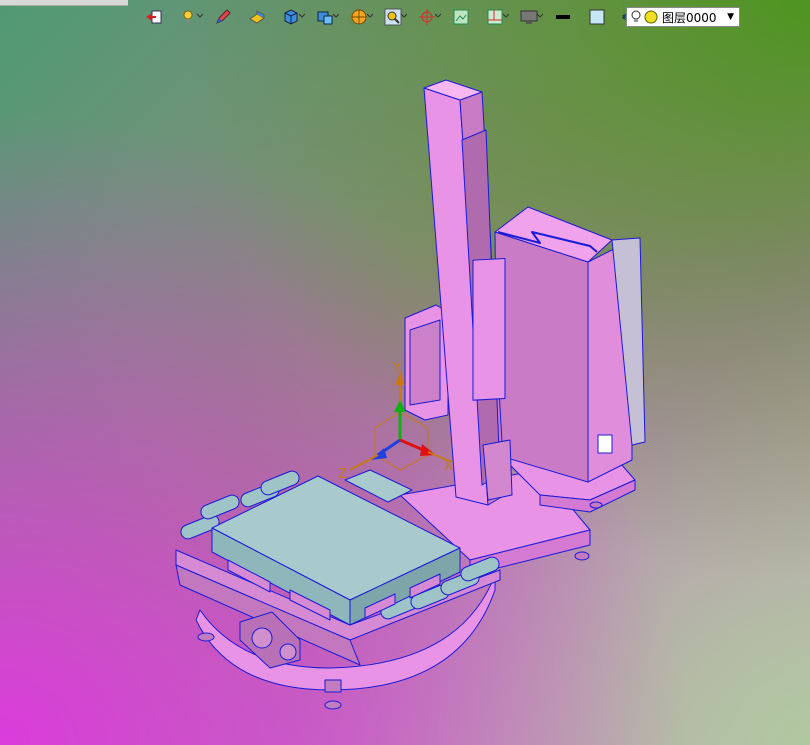 Image resolution: width=810 pixels, height=745 pixels. Describe the element at coordinates (342, 474) in the screenshot. I see `z-axis-label: Z` at that location.